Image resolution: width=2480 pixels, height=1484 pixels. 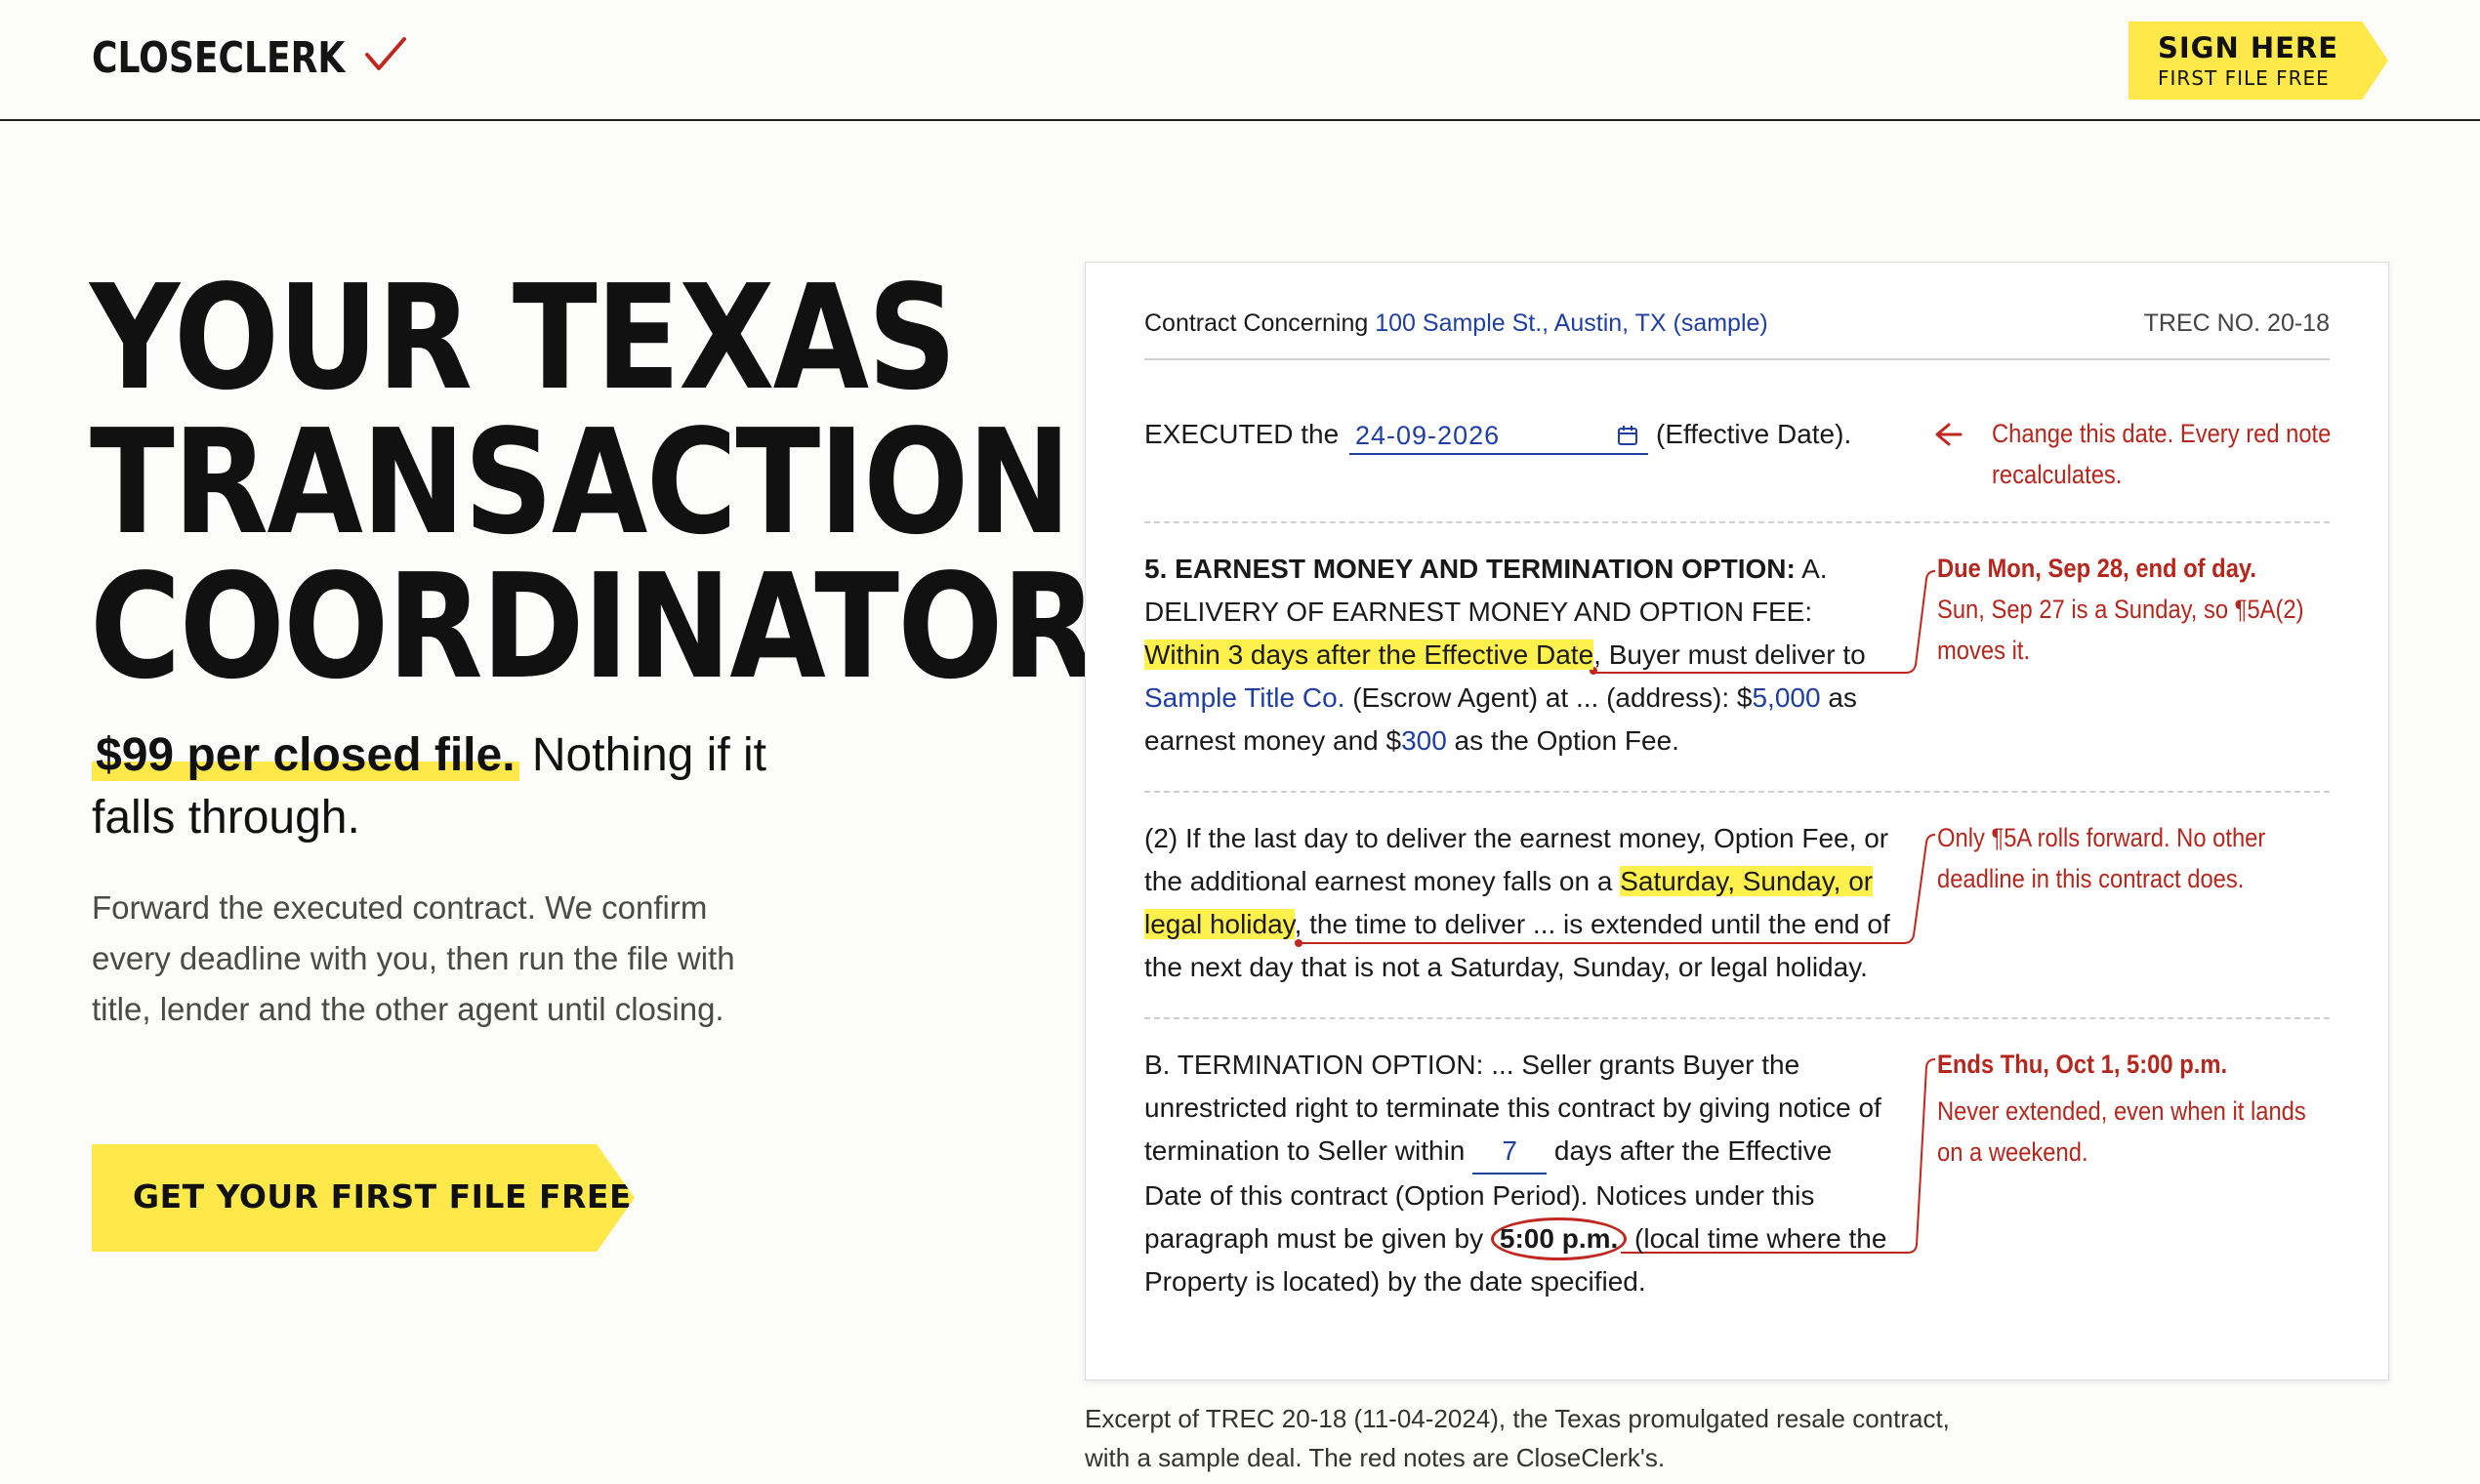 I want to click on para2-text: the additional earnest money falls on a, so click(x=1382, y=881).